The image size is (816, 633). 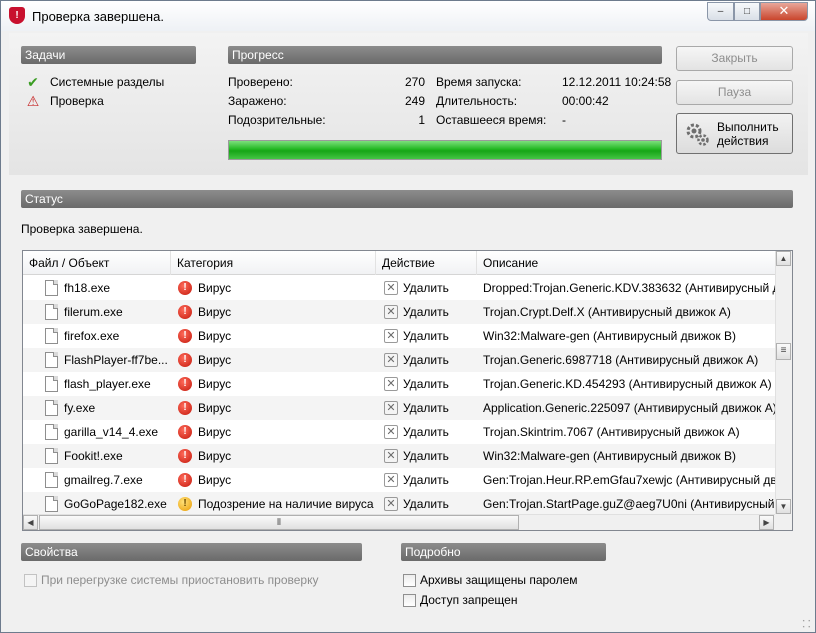 I want to click on maximize-button: □, so click(x=747, y=11).